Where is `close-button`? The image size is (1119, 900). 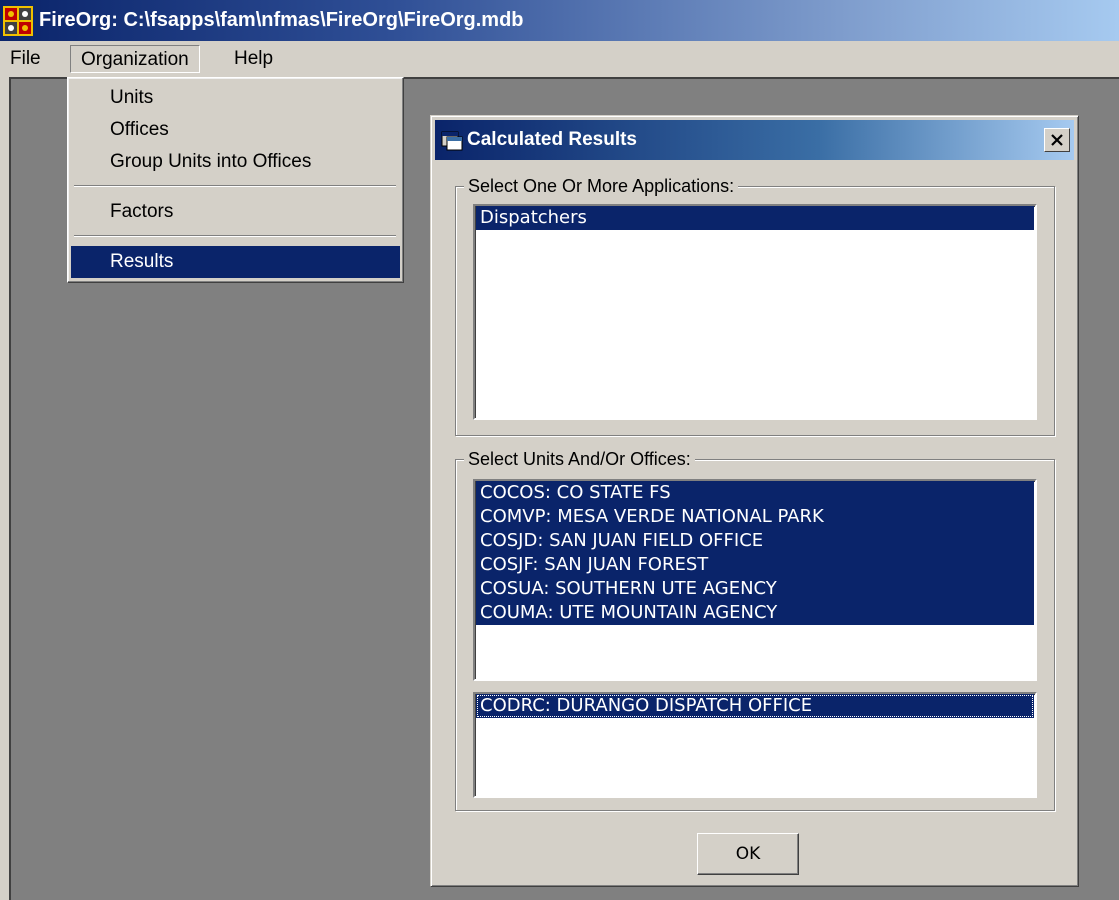
close-button is located at coordinates (1057, 140).